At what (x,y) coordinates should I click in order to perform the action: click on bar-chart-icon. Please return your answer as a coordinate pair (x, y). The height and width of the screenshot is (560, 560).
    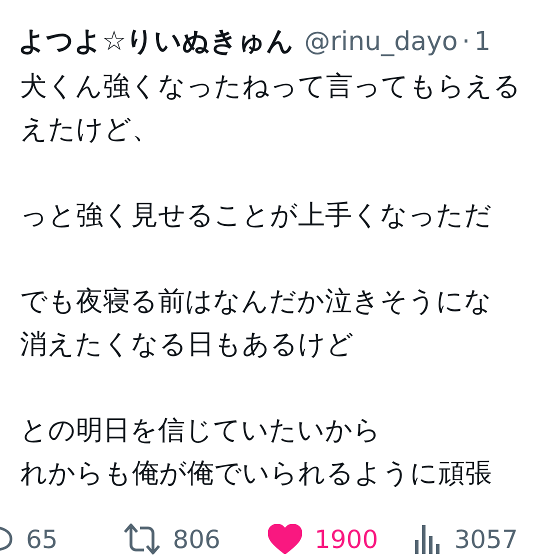
    Looking at the image, I should click on (428, 539).